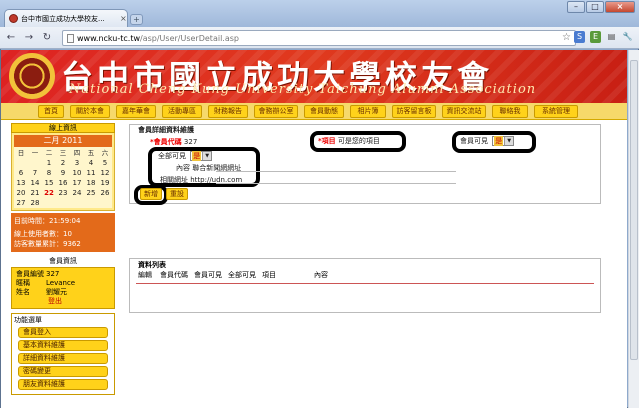 The width and height of the screenshot is (639, 408). What do you see at coordinates (566, 37) in the screenshot?
I see `bookmark-star-icon: ☆` at bounding box center [566, 37].